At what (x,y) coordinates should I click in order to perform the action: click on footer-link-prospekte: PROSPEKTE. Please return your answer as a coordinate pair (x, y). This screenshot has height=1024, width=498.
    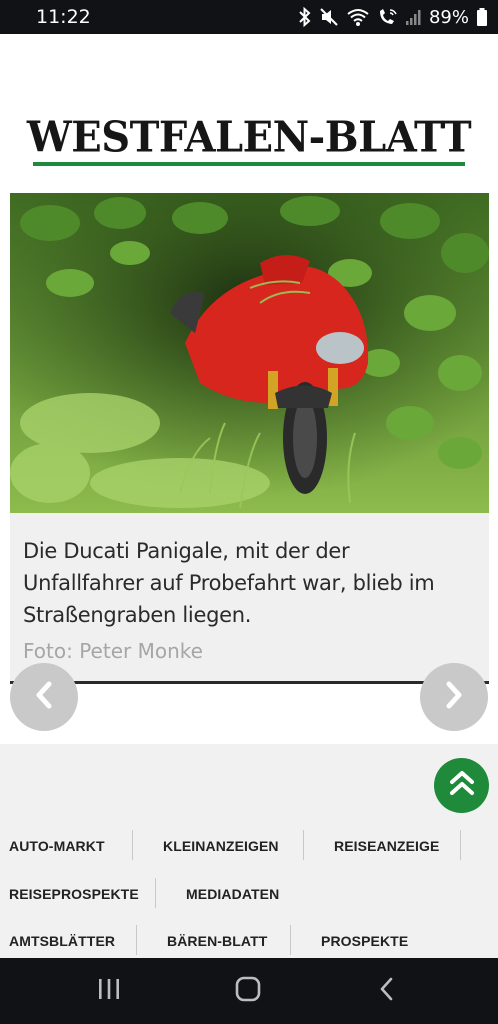
    Looking at the image, I should click on (364, 941).